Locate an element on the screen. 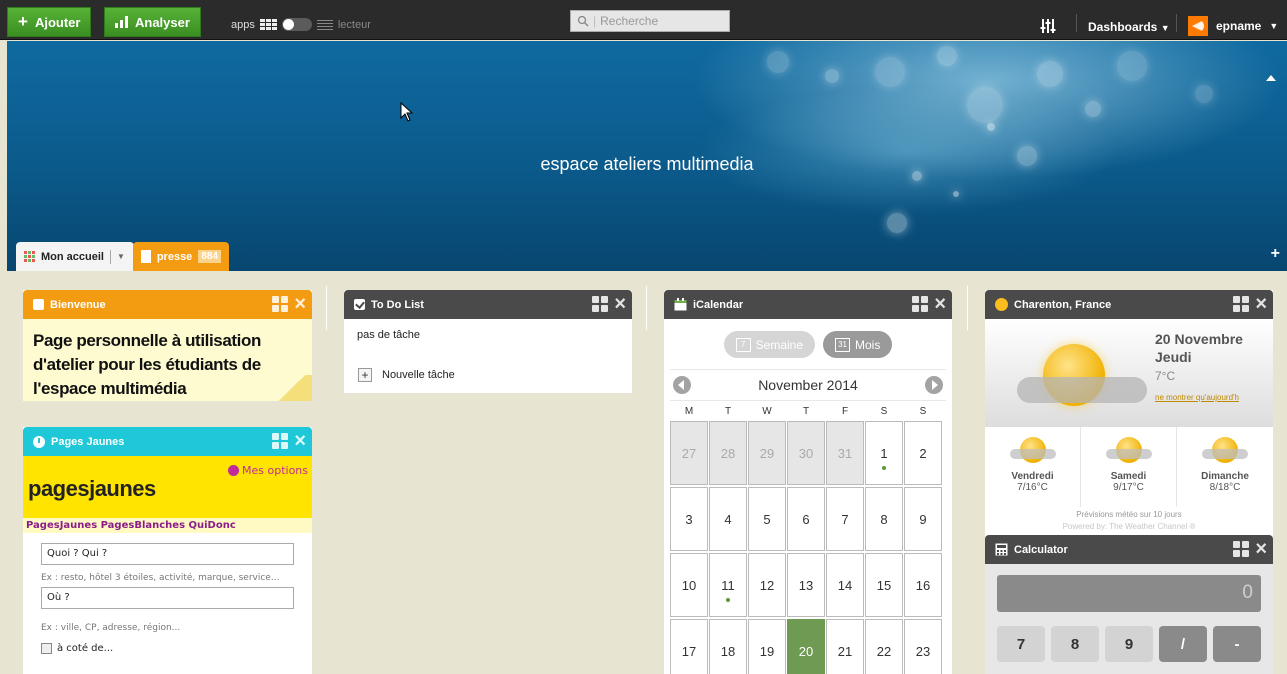 The height and width of the screenshot is (674, 1287). widget-title: Calculator is located at coordinates (1041, 549).